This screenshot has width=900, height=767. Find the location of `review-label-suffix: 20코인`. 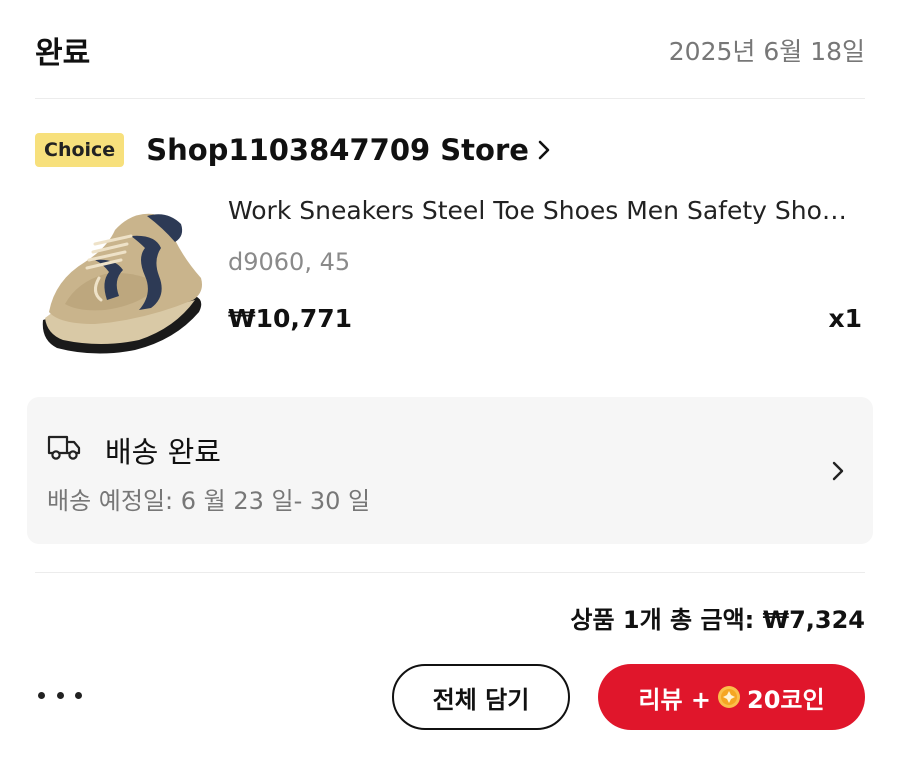

review-label-suffix: 20코인 is located at coordinates (786, 699).